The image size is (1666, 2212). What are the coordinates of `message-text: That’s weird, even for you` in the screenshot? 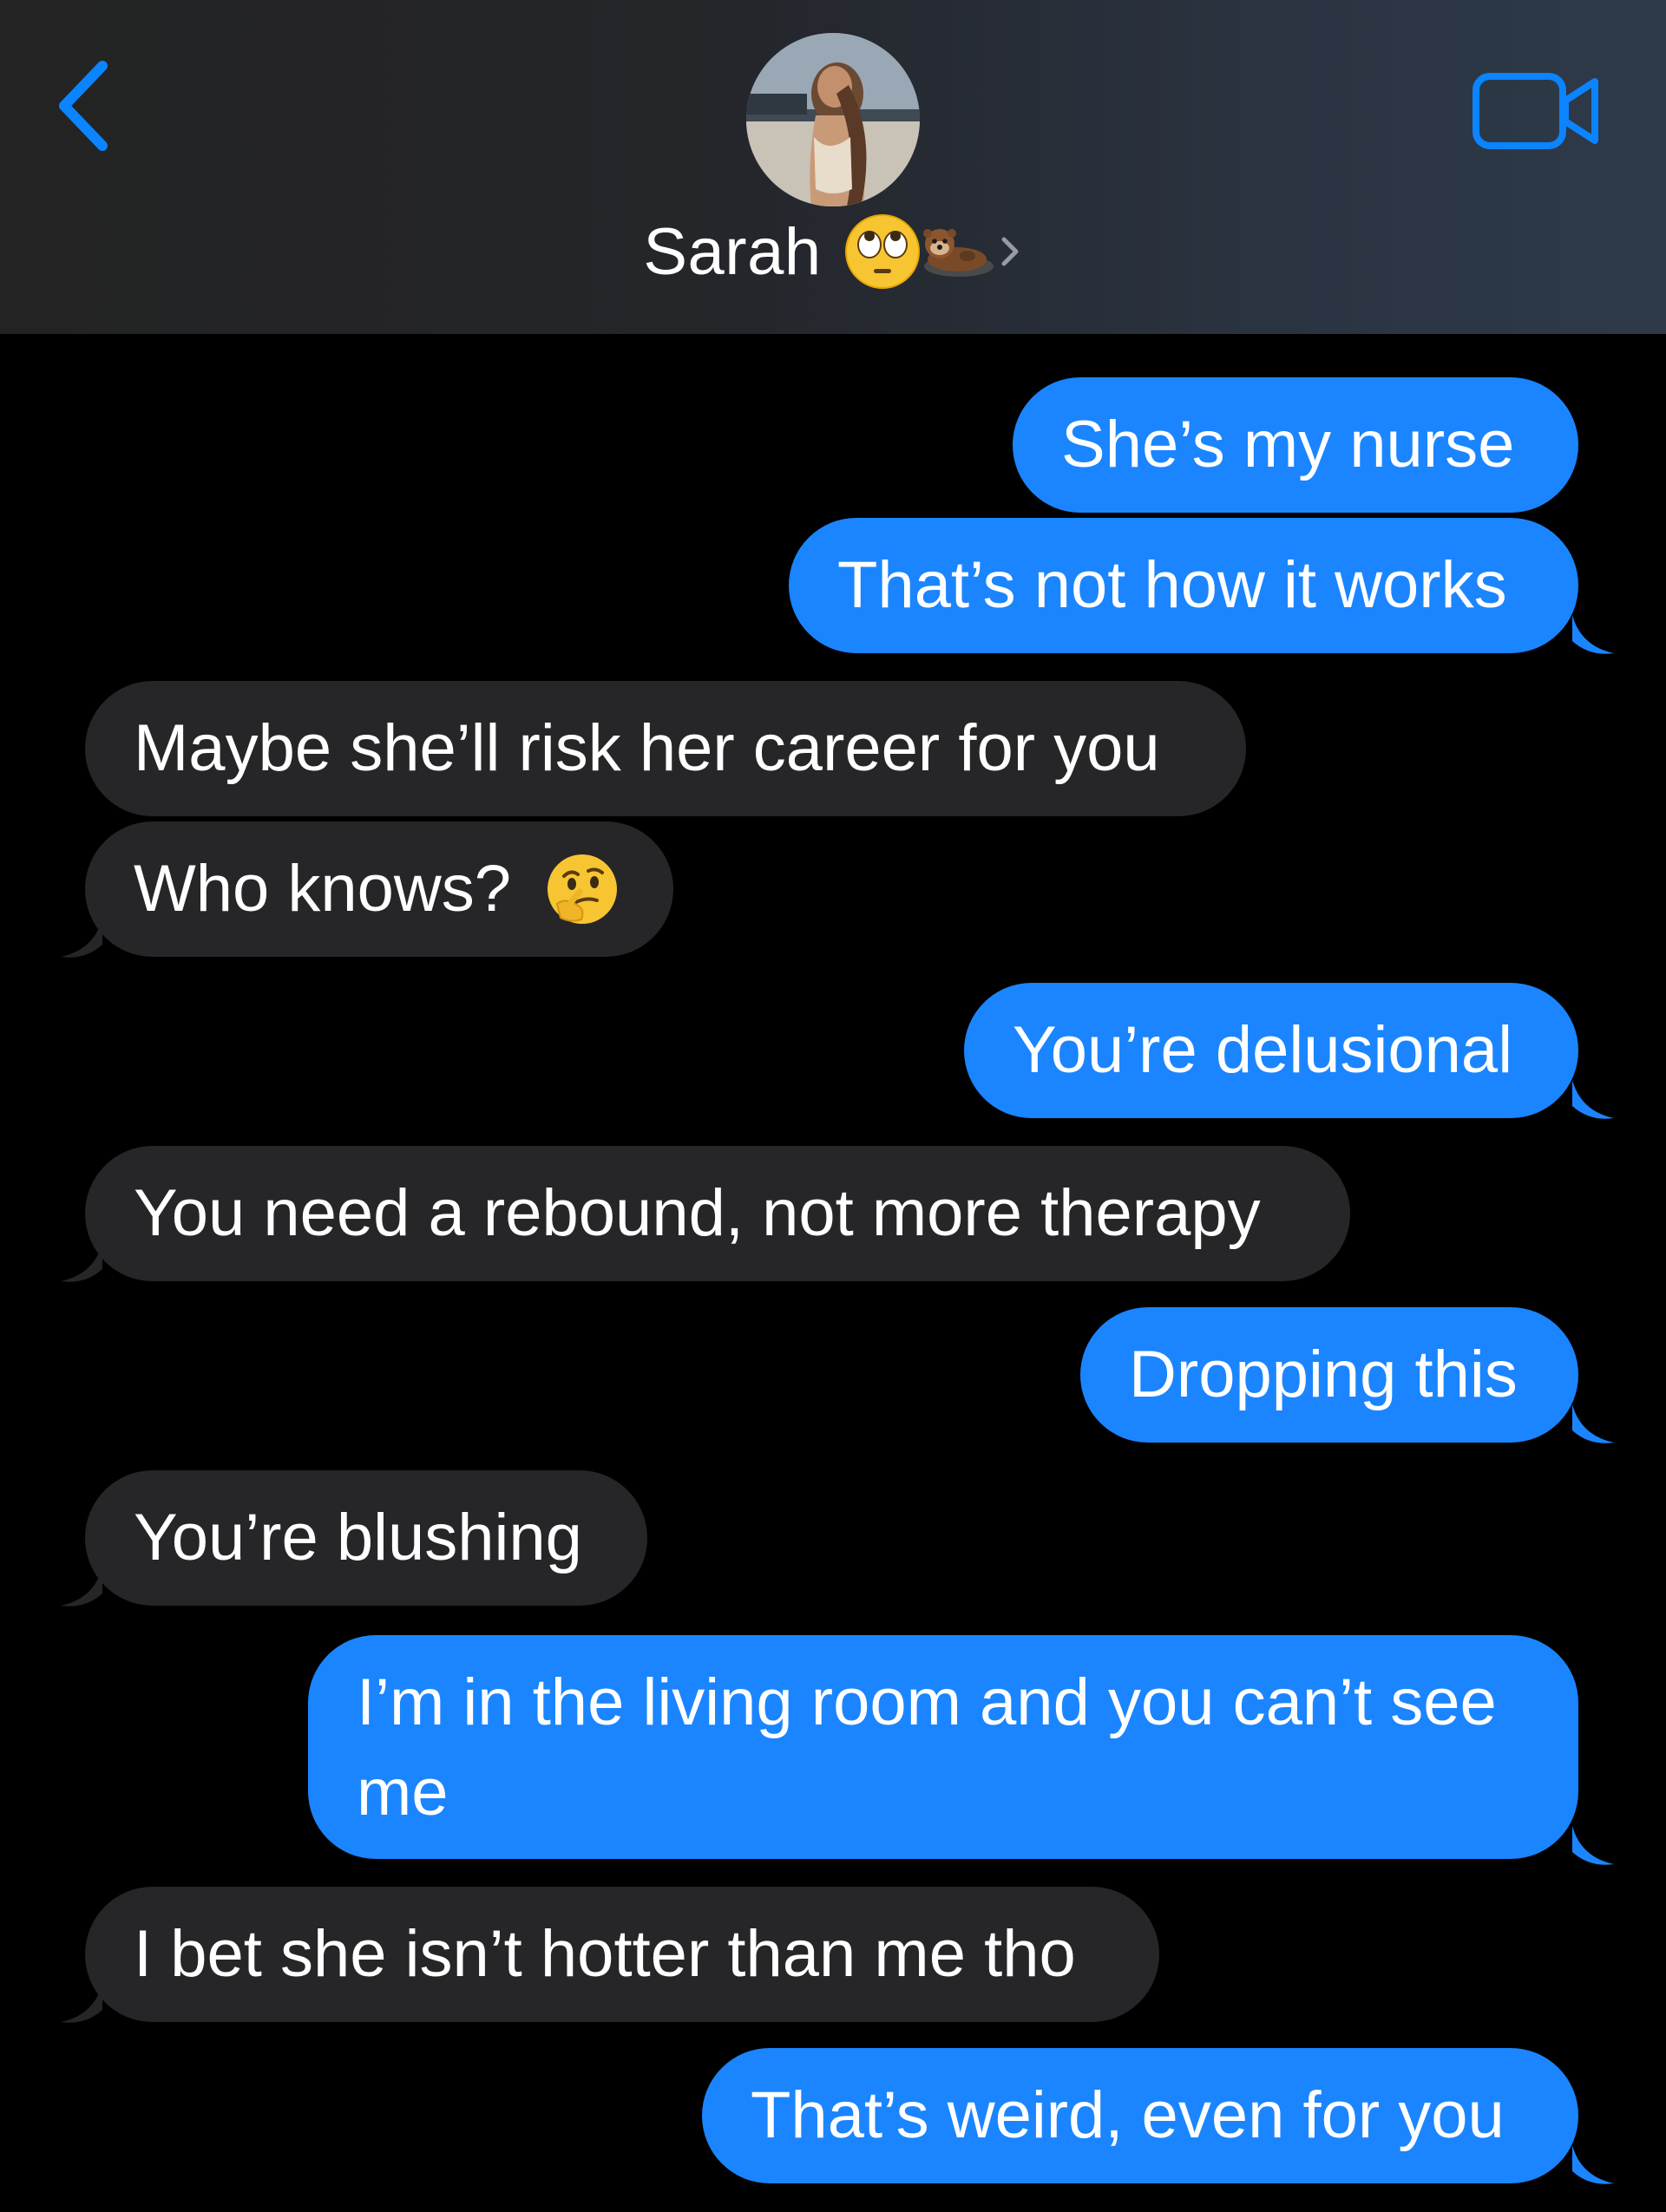 It's located at (1128, 2115).